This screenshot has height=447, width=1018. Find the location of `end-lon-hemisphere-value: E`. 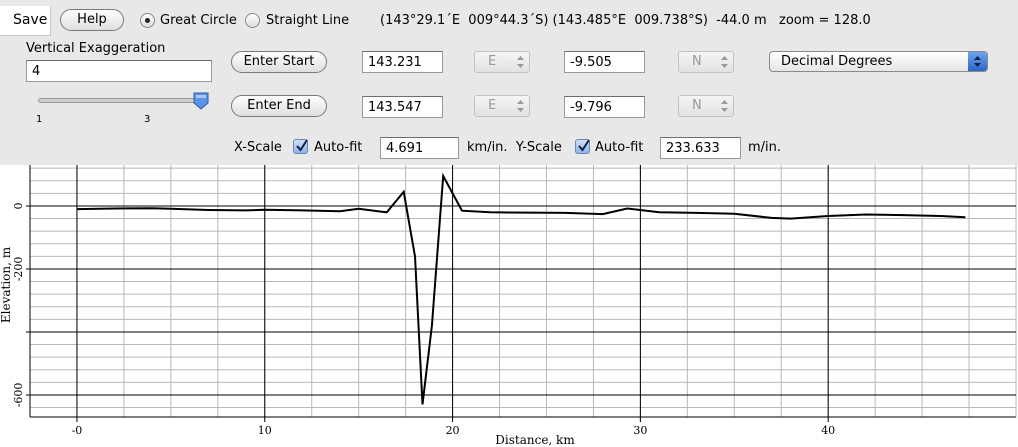

end-lon-hemisphere-value: E is located at coordinates (492, 105).